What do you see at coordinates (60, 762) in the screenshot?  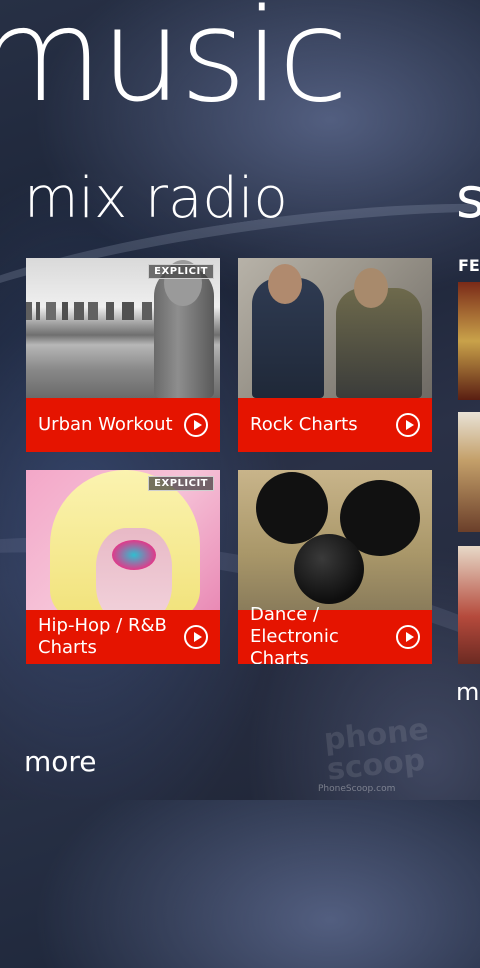 I see `more-link: more` at bounding box center [60, 762].